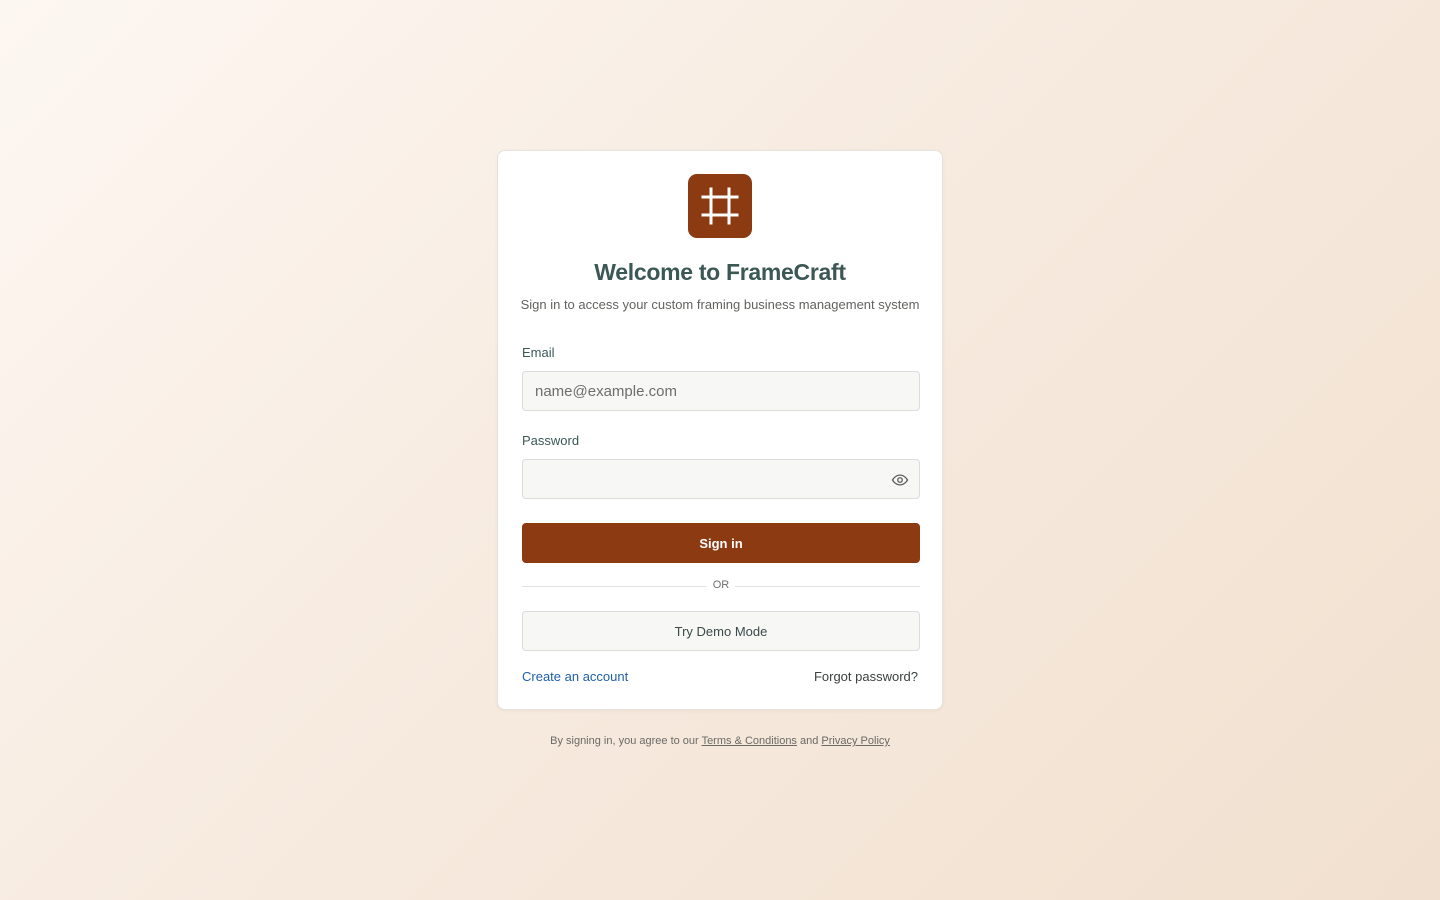 The image size is (1440, 900). Describe the element at coordinates (749, 741) in the screenshot. I see `terms-link: Terms & Conditions` at that location.